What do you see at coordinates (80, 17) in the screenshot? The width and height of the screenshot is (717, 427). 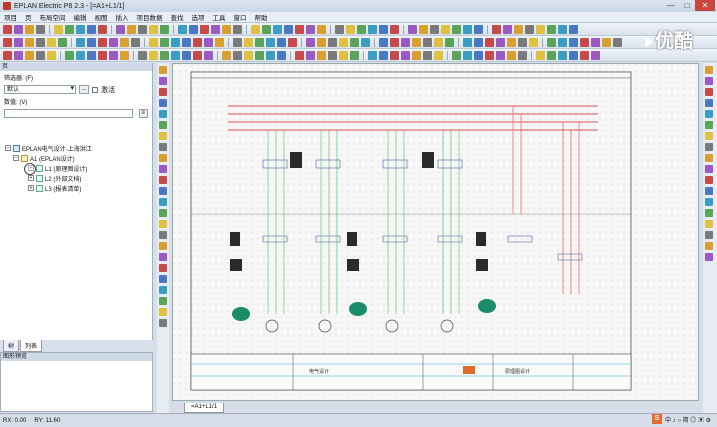 I see `menu-edit: 编辑` at bounding box center [80, 17].